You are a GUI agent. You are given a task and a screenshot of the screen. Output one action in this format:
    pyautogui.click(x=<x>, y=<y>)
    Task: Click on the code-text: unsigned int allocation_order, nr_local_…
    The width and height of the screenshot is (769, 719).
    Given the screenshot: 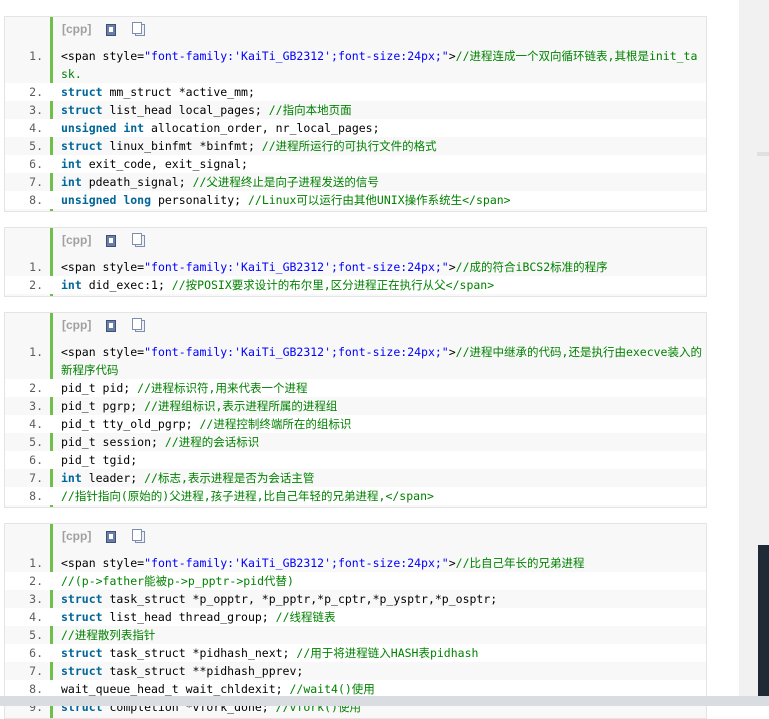 What is the action you would take?
    pyautogui.click(x=220, y=128)
    